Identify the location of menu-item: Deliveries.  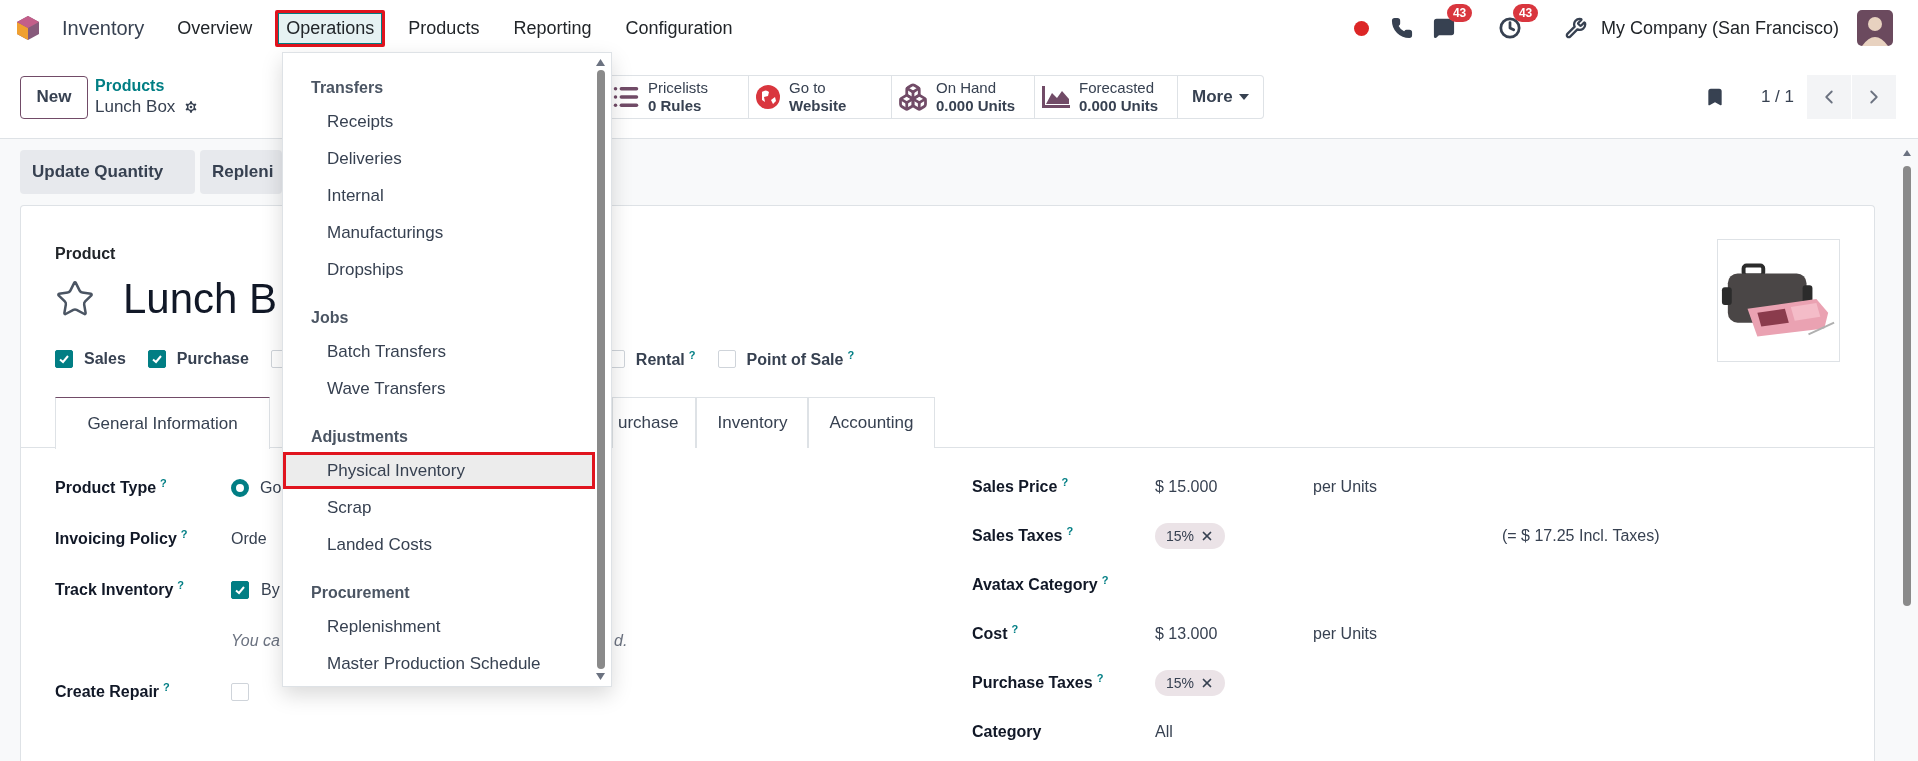
(439, 158).